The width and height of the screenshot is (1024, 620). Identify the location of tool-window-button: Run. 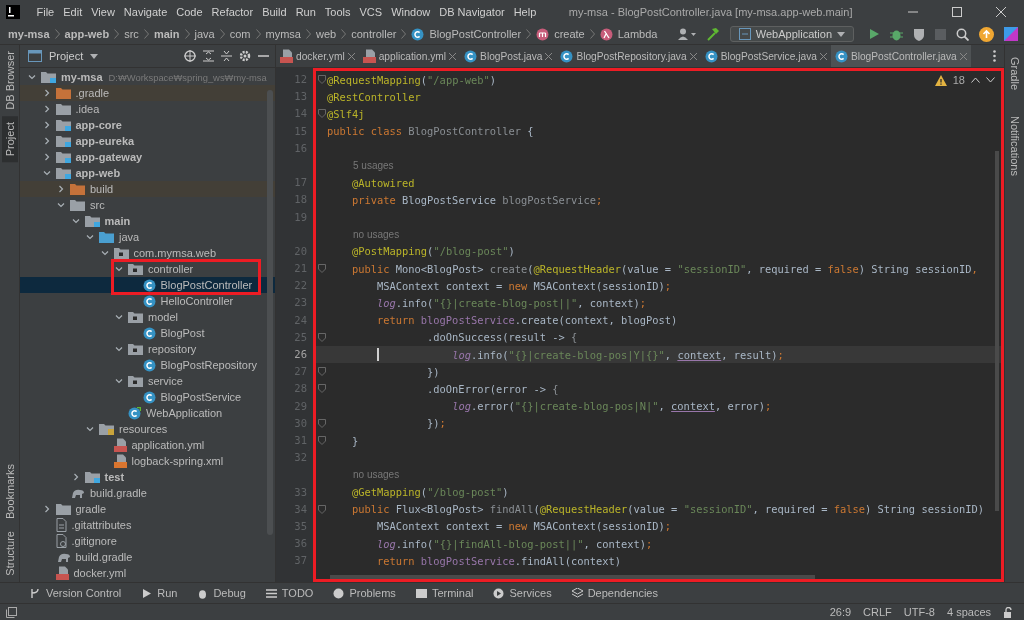
(159, 593).